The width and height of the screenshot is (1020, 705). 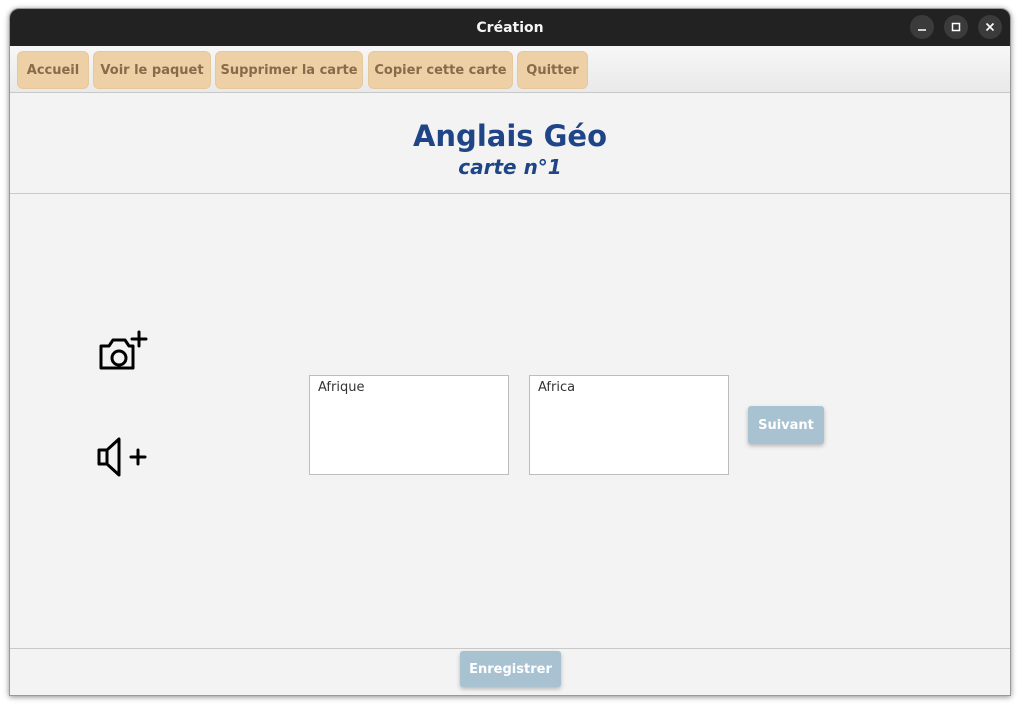 What do you see at coordinates (510, 136) in the screenshot?
I see `deck-title: Anglais Géo` at bounding box center [510, 136].